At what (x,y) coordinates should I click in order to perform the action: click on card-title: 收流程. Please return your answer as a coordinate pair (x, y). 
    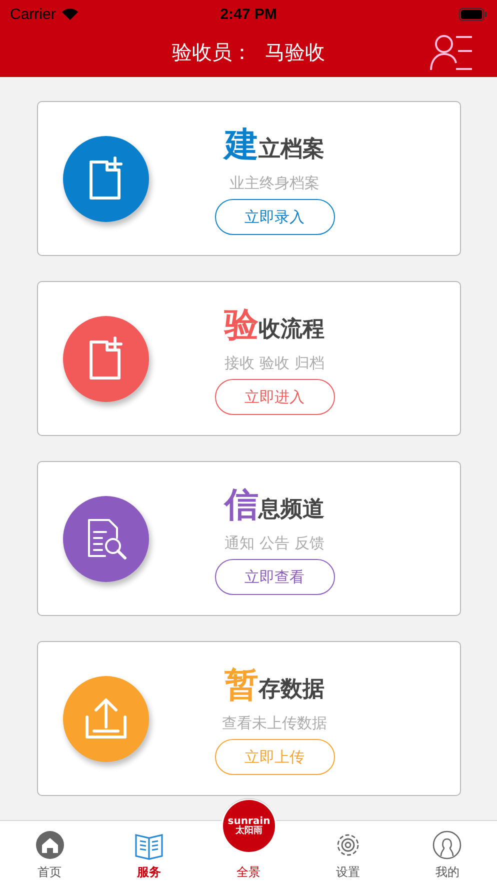
    Looking at the image, I should click on (291, 330).